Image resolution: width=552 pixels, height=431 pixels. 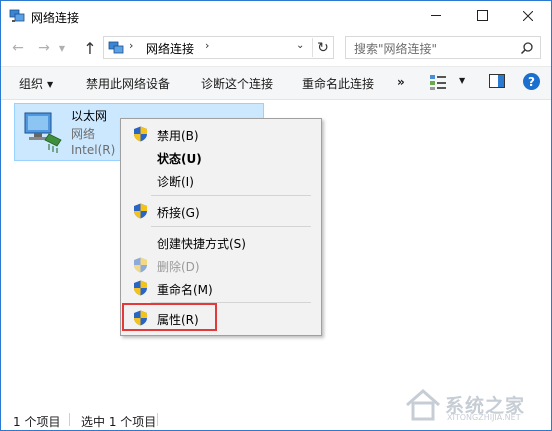 I want to click on window-title: 网络连接, so click(x=55, y=18).